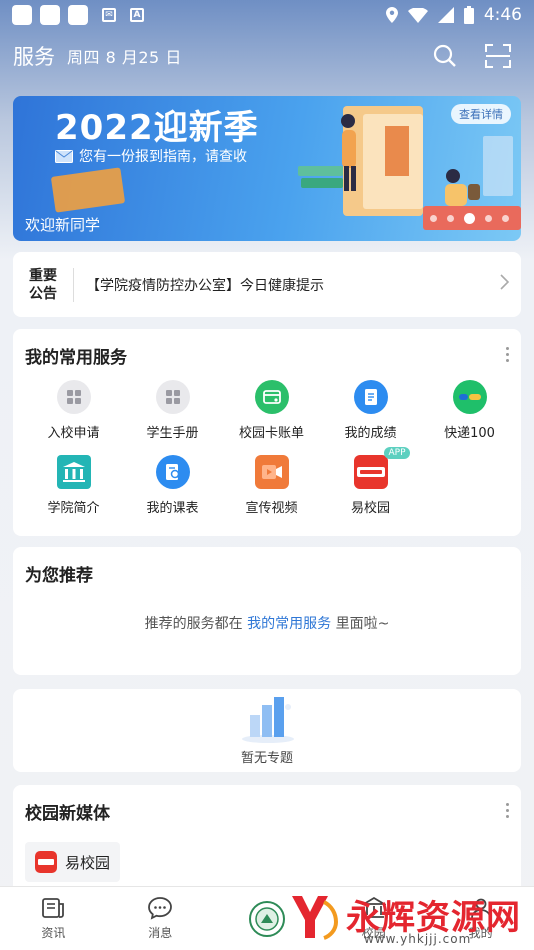  I want to click on service-label: 入校申请, so click(73, 433).